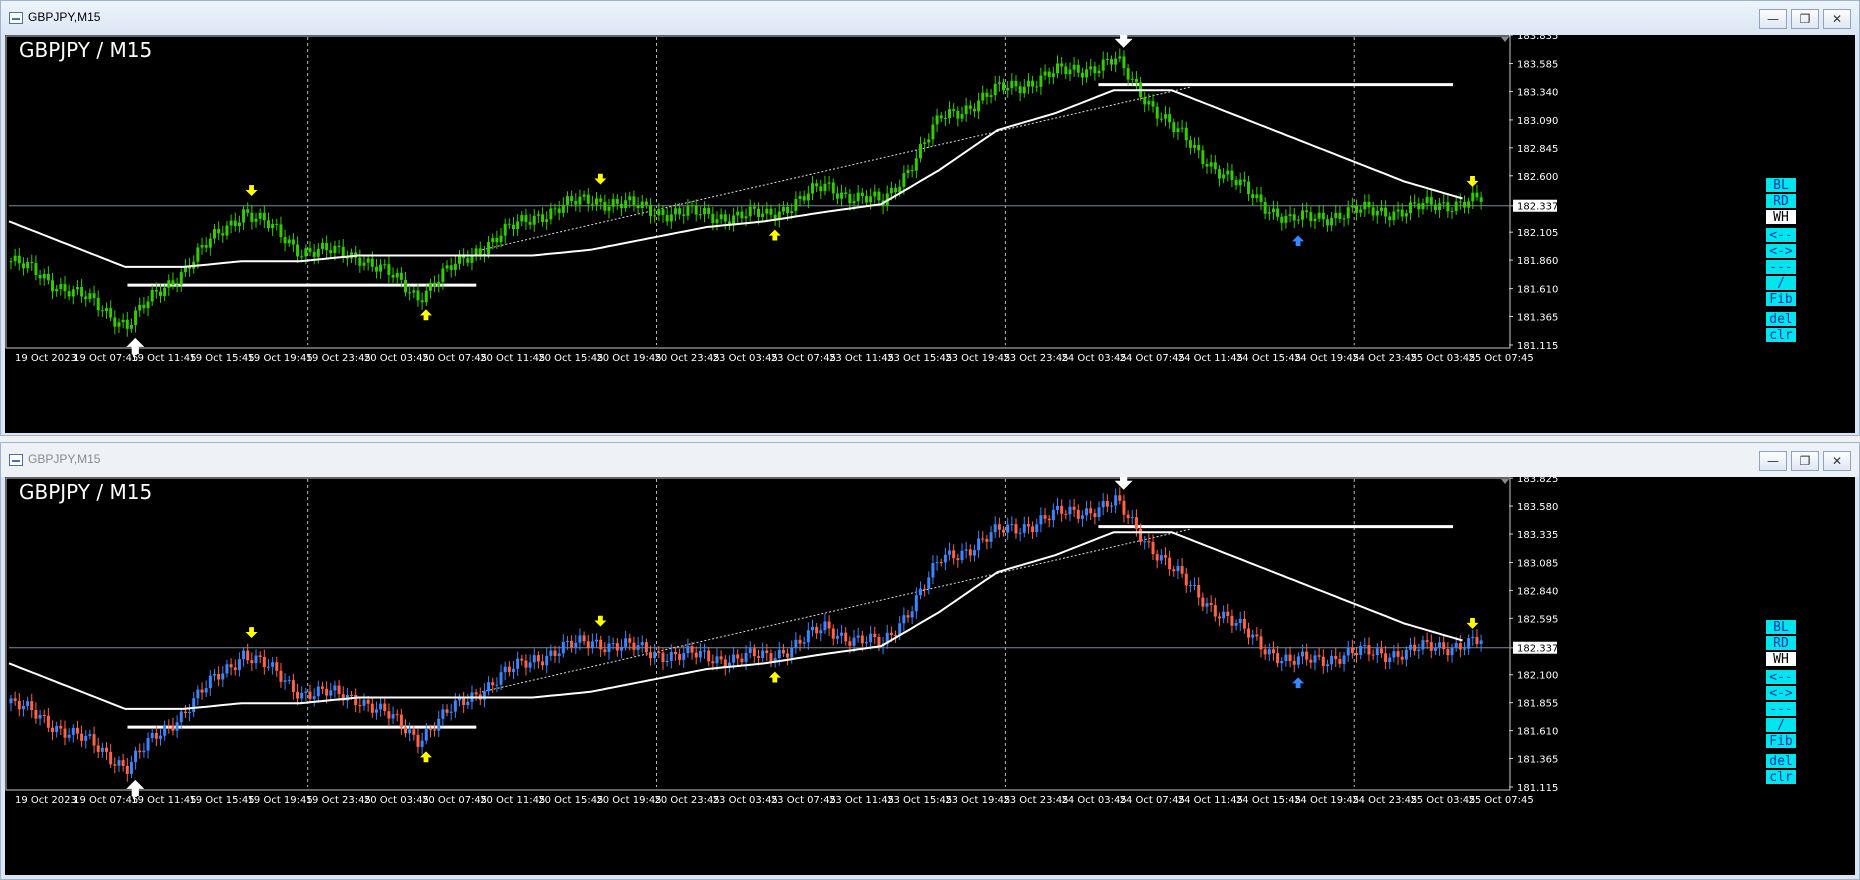 This screenshot has height=880, width=1860. I want to click on price-axis-label: 182.337, so click(1537, 207).